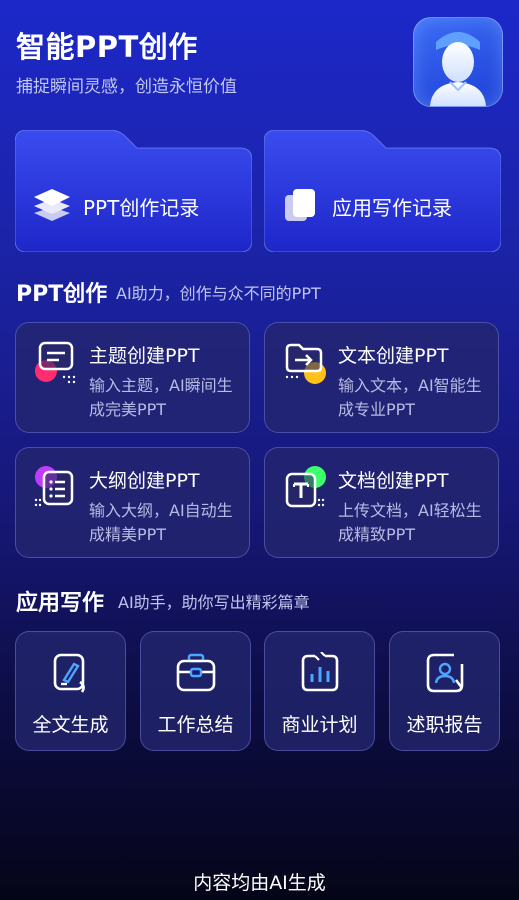 The width and height of the screenshot is (519, 900). What do you see at coordinates (259, 883) in the screenshot?
I see `ai-disclaimer-footer: 内容均由AI生成` at bounding box center [259, 883].